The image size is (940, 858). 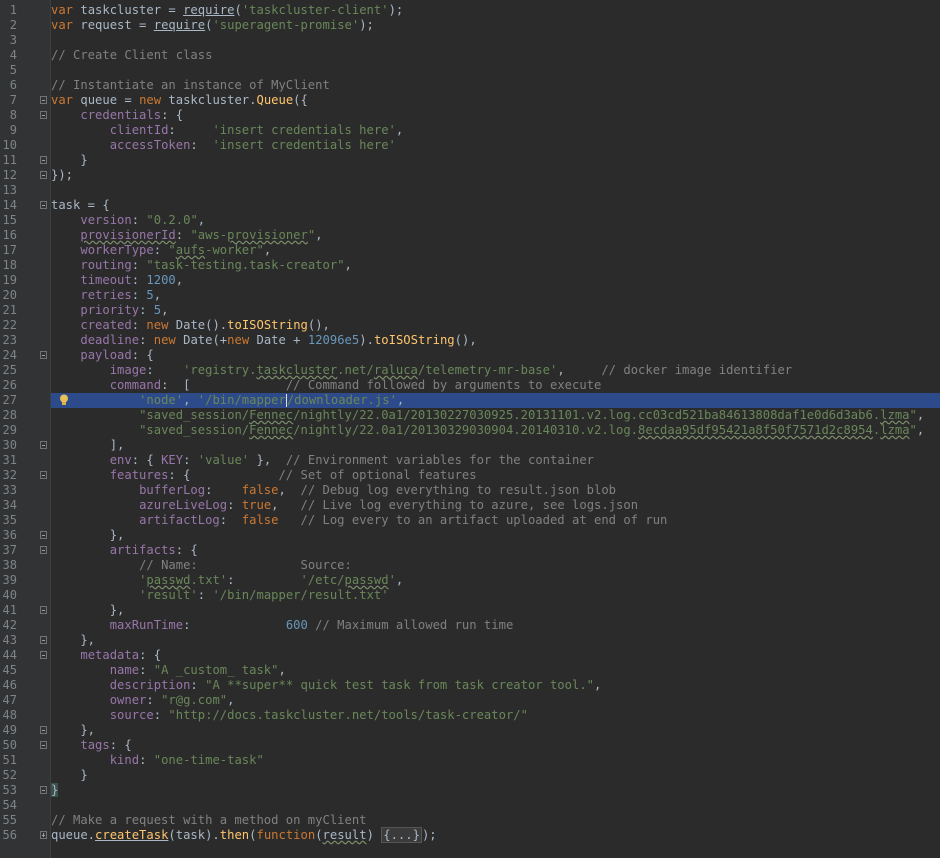 I want to click on code-line: 6 // Instantiate an instance of MyClient, so click(x=470, y=85).